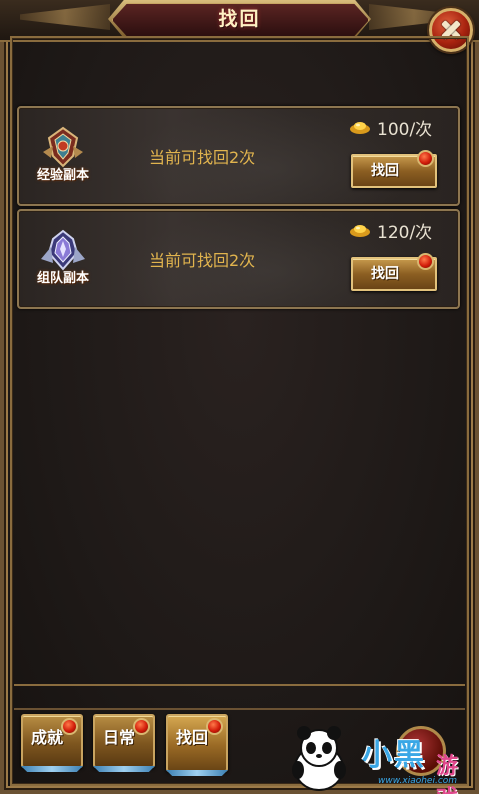 The image size is (479, 794). Describe the element at coordinates (405, 129) in the screenshot. I see `entry-cost-value: 100/次` at that location.